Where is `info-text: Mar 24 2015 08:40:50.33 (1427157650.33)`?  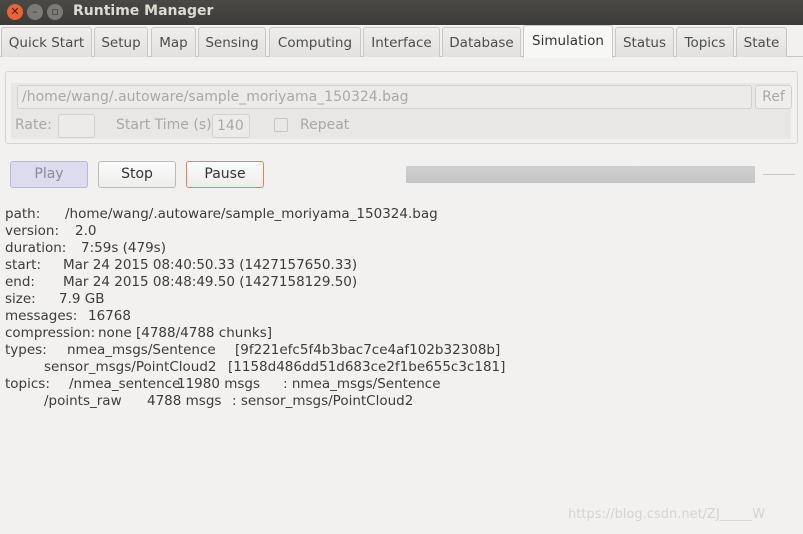 info-text: Mar 24 2015 08:40:50.33 (1427157650.33) is located at coordinates (210, 265).